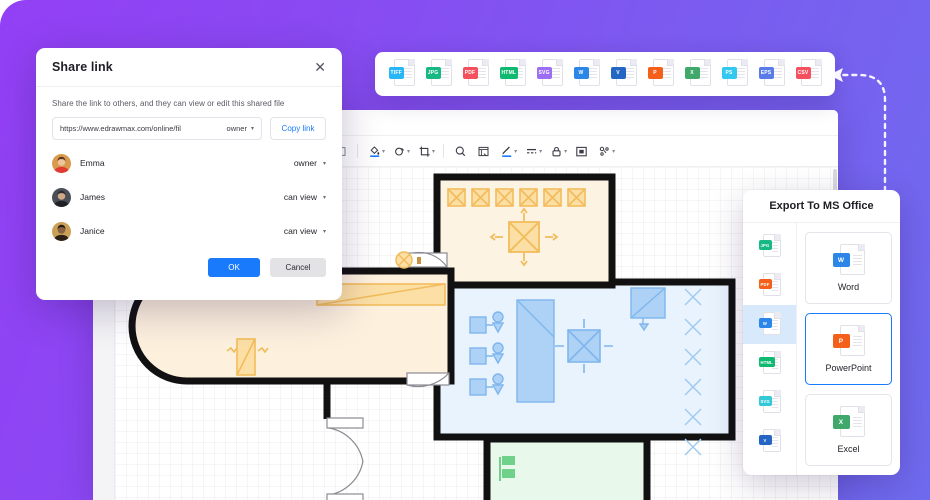 The image size is (930, 500). I want to click on share-person-row: Janice can view ▾, so click(189, 231).